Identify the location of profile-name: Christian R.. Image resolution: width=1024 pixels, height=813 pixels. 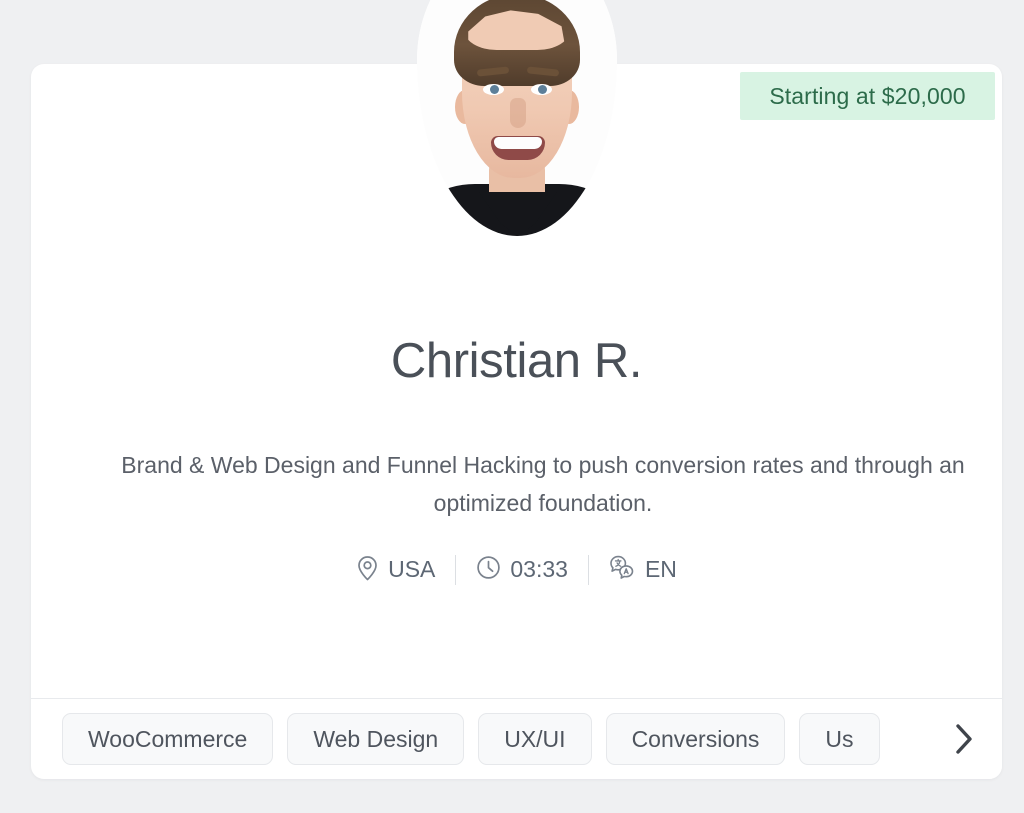
(516, 361).